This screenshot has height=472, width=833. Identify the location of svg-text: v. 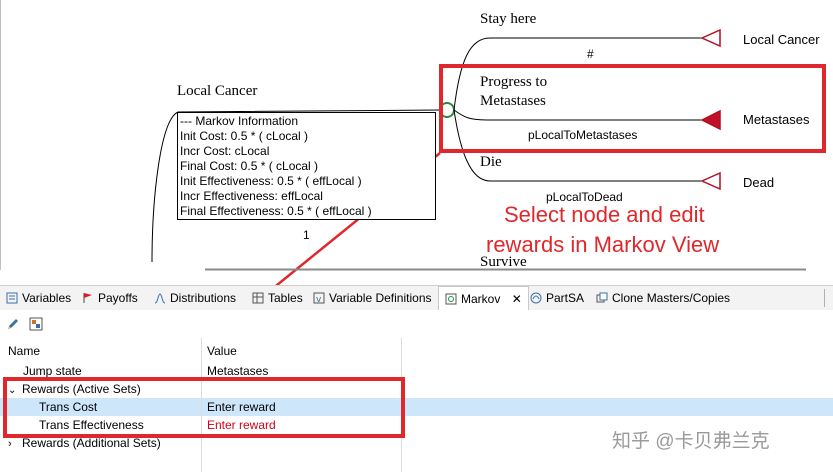
(319, 299).